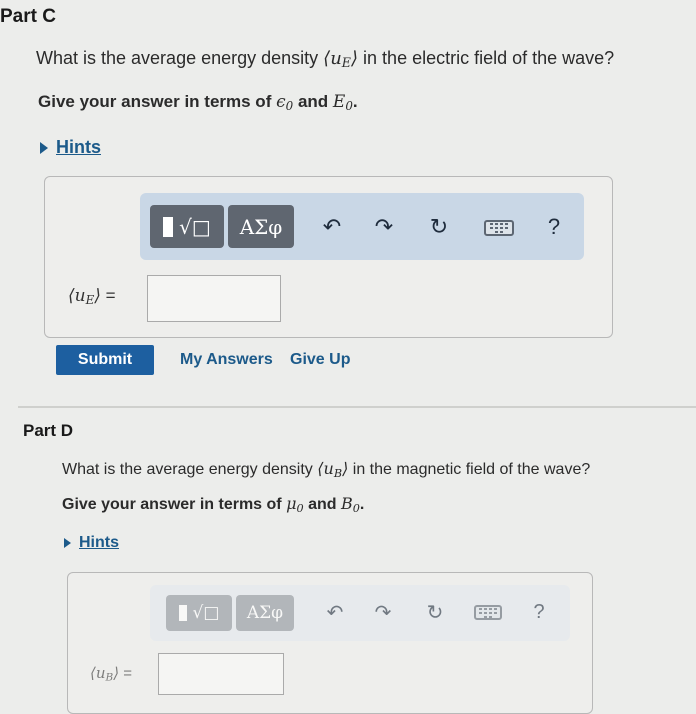 This screenshot has width=696, height=714. What do you see at coordinates (109, 677) in the screenshot?
I see `label-sub: B` at bounding box center [109, 677].